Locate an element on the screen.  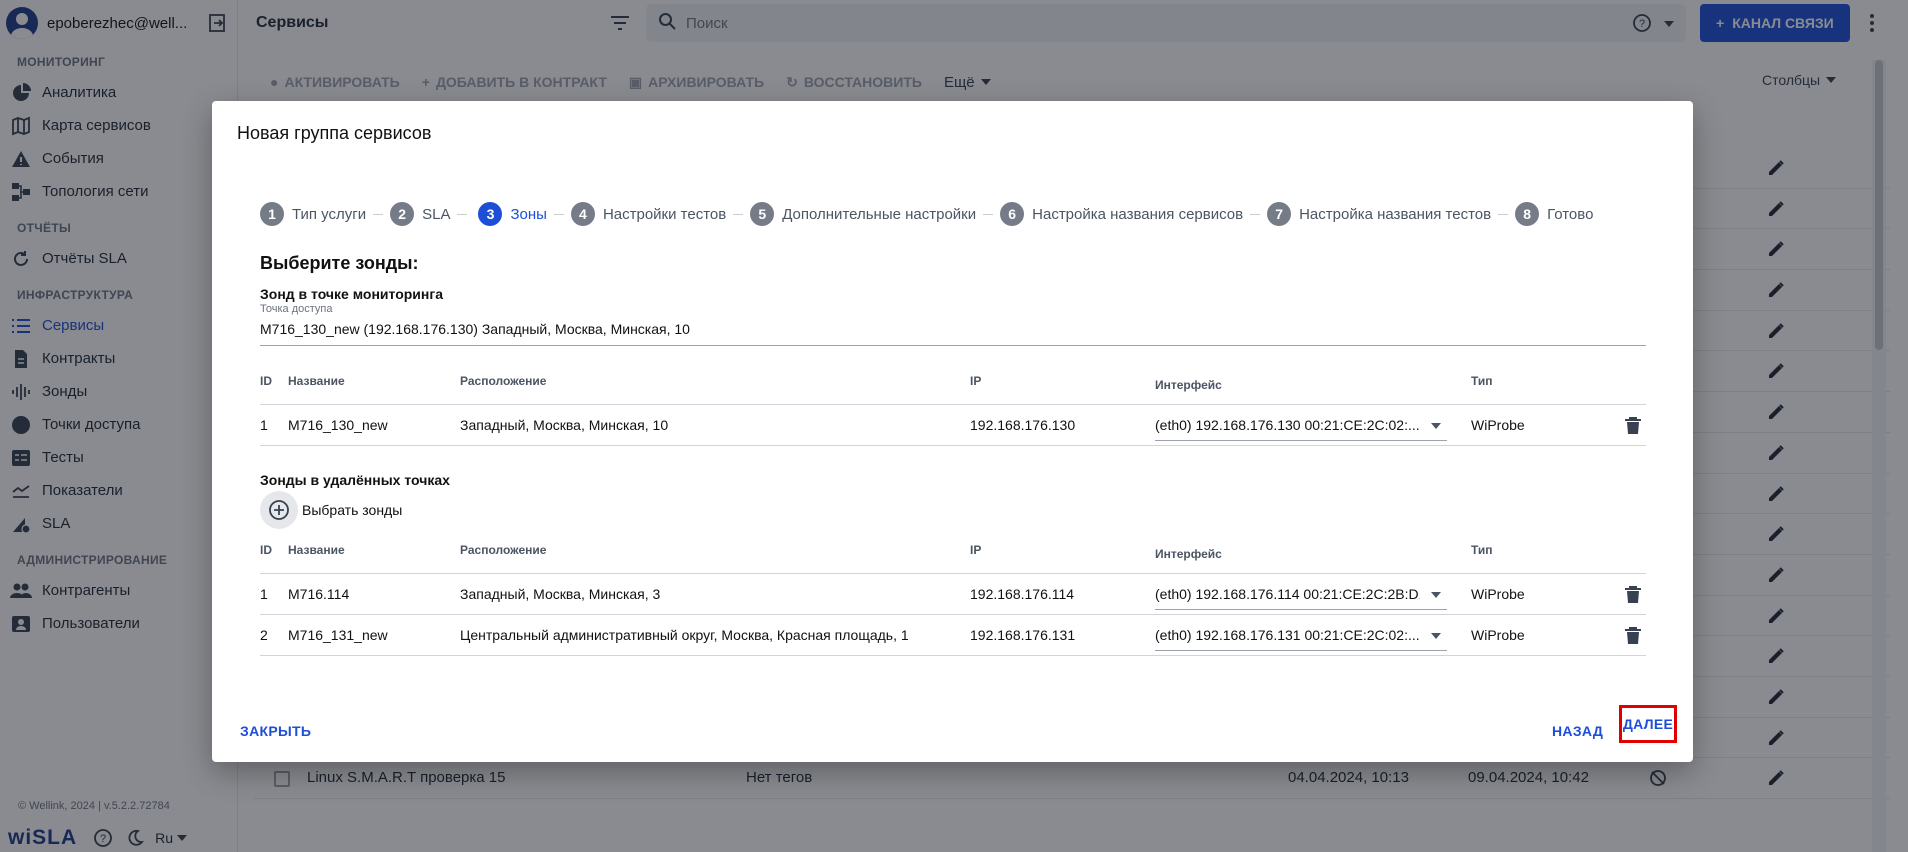
wizard-step: 7 Настройка названия тестов is located at coordinates (1379, 214).